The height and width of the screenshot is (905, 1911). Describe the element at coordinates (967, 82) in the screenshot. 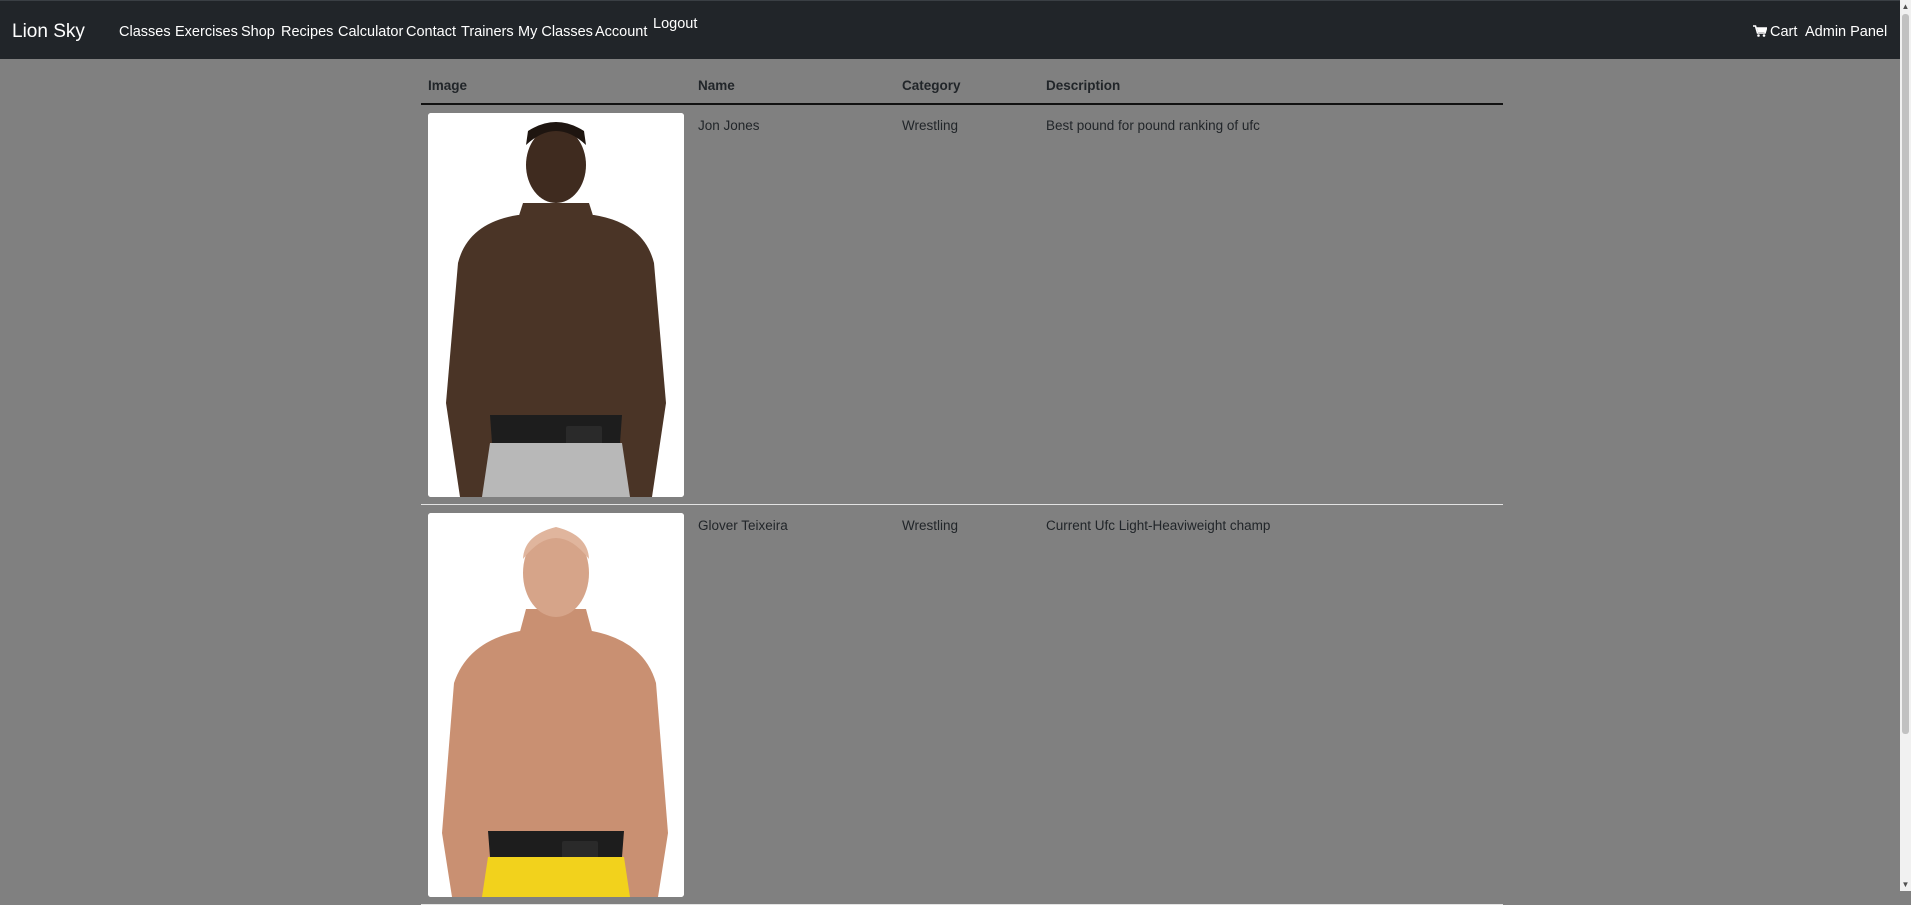

I see `header-category: Category` at that location.